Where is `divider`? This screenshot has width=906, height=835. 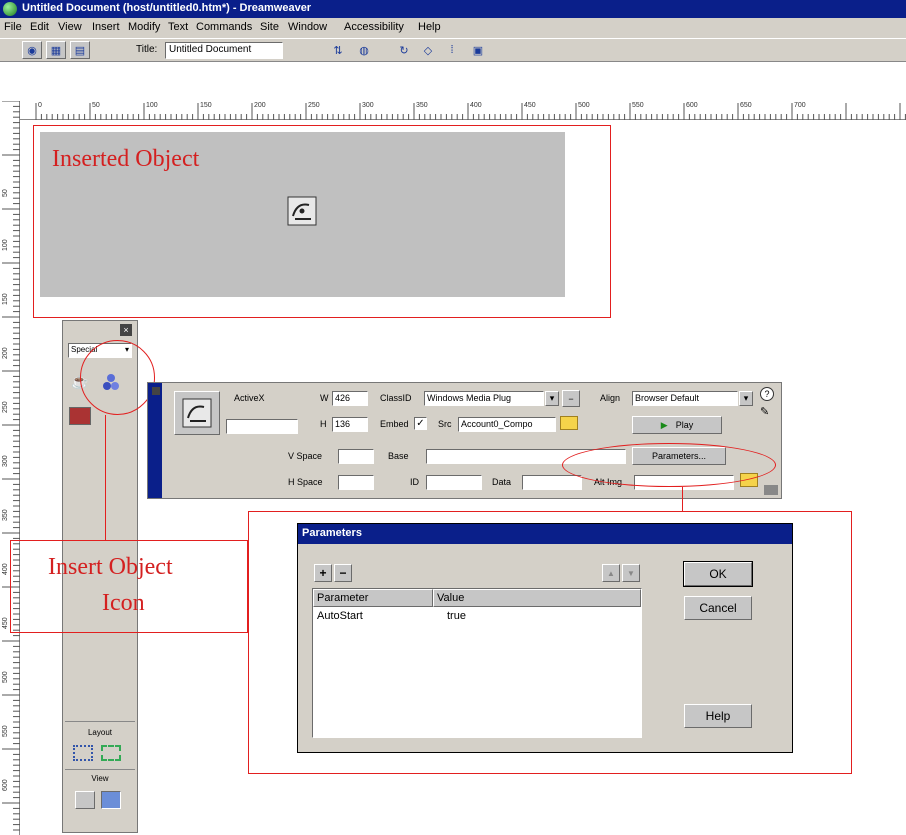 divider is located at coordinates (100, 769).